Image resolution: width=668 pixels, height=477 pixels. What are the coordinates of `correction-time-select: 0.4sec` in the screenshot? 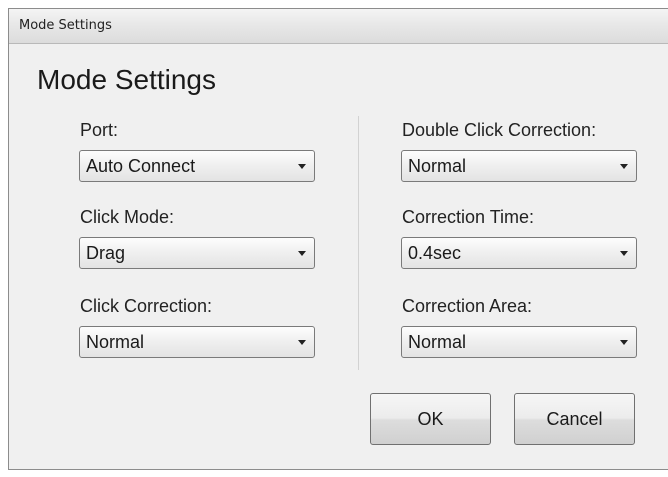 It's located at (519, 253).